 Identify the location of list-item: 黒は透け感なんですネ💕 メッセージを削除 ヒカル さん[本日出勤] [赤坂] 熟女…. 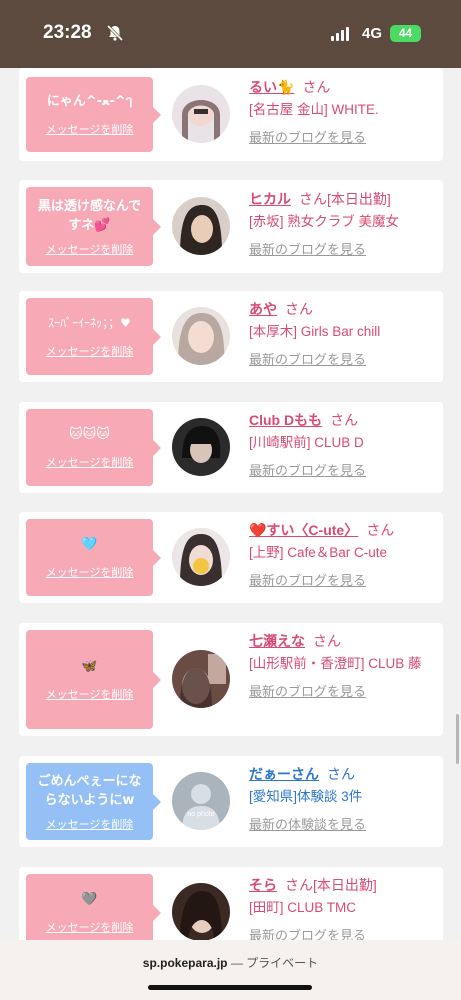
(231, 226).